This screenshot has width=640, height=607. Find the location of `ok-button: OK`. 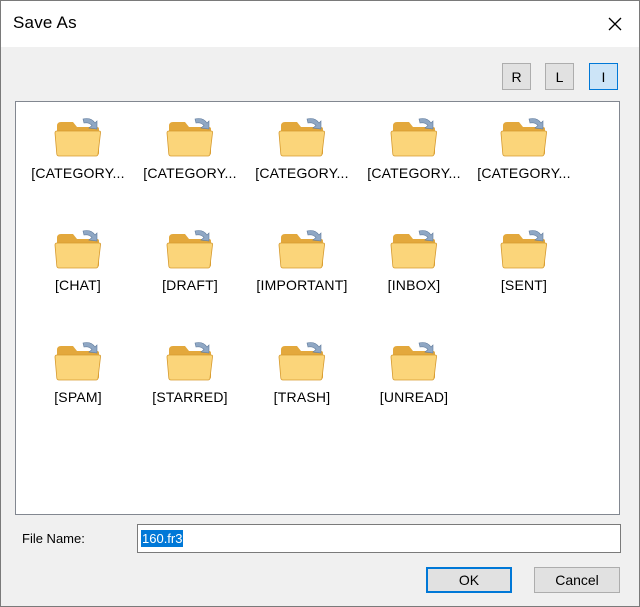

ok-button: OK is located at coordinates (469, 580).